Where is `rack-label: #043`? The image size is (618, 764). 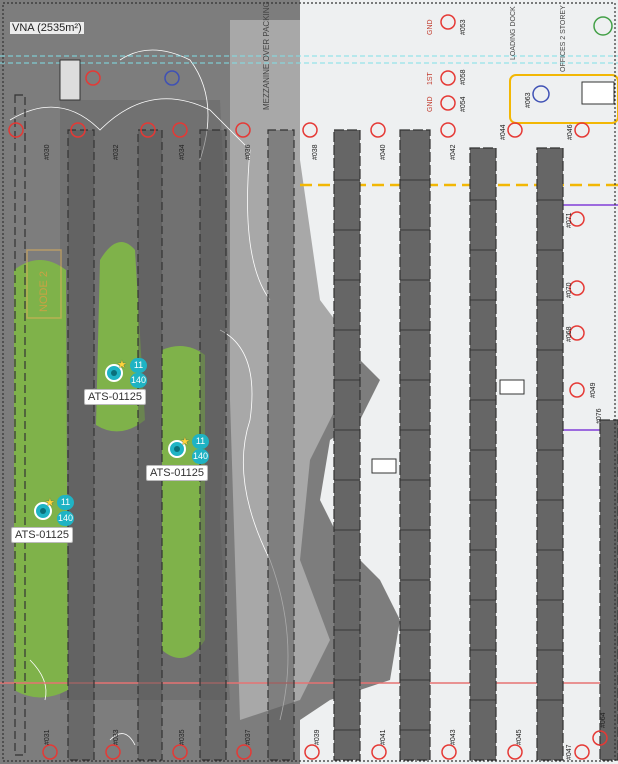
rack-label: #043 is located at coordinates (453, 737).